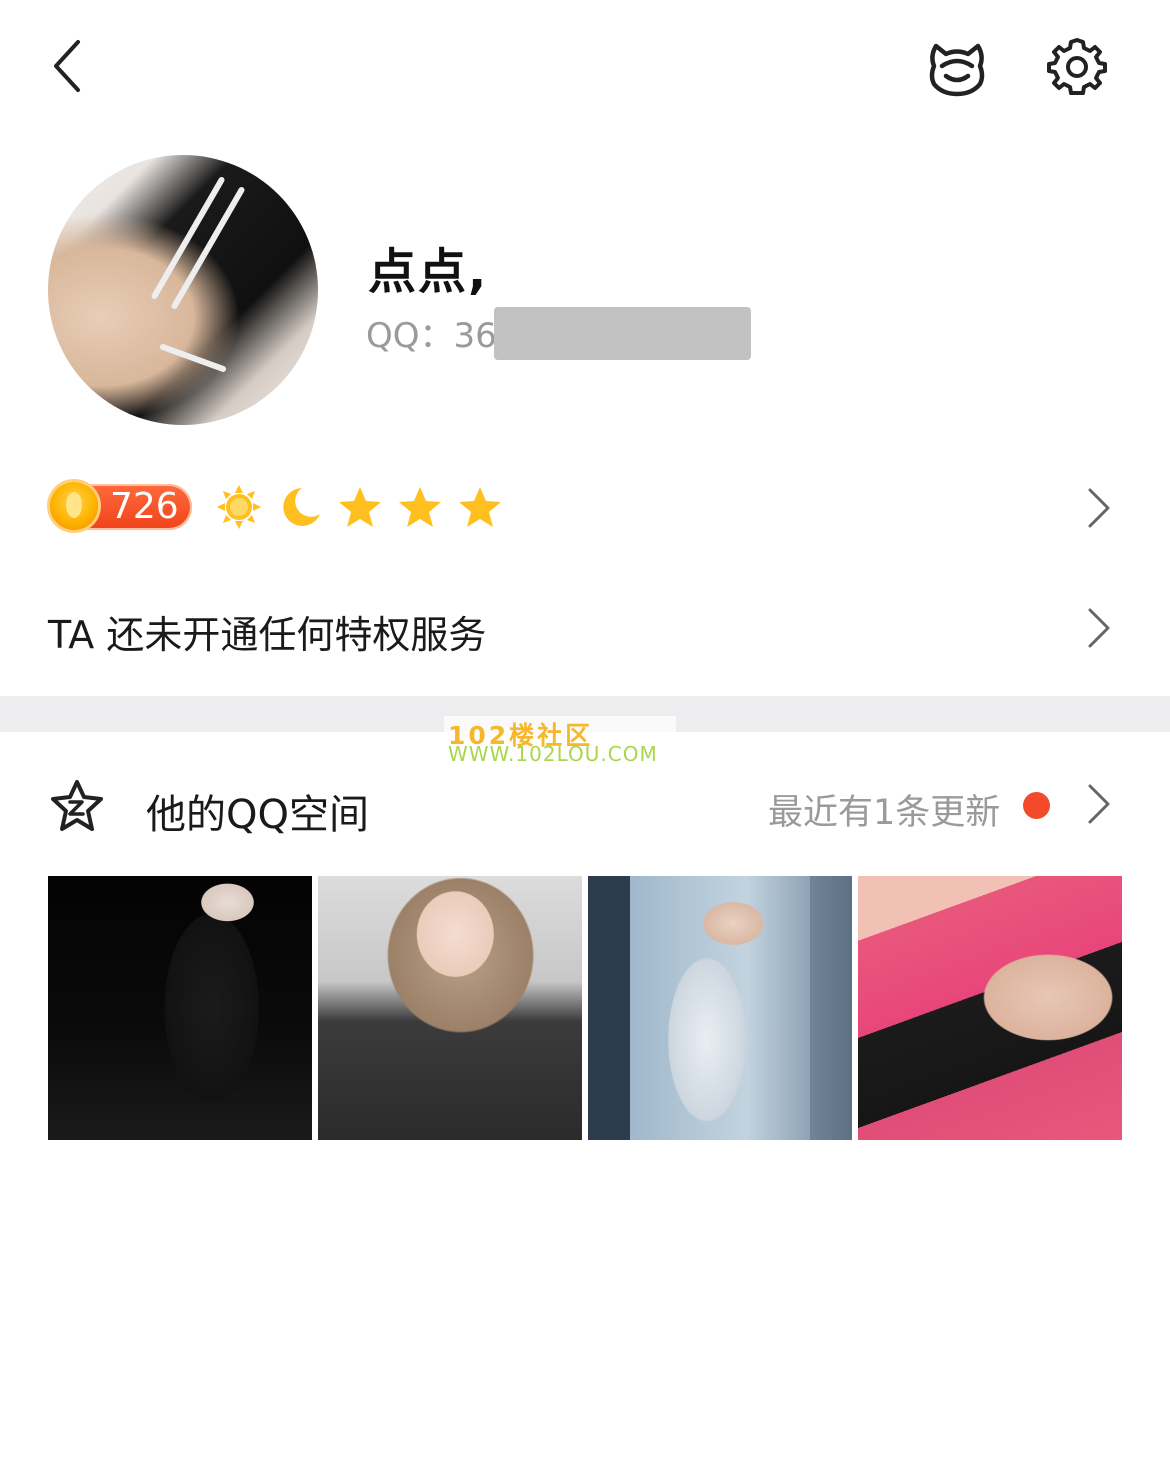  I want to click on back-button, so click(70, 66).